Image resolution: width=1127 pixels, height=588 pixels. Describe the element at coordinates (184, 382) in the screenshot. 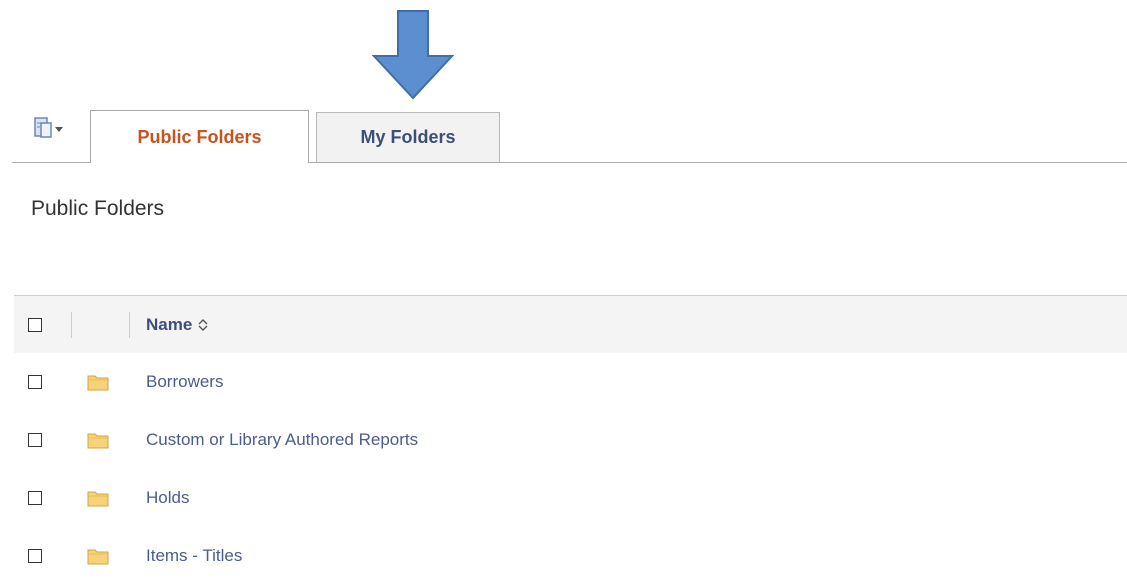

I see `folder-link: Borrowers` at that location.